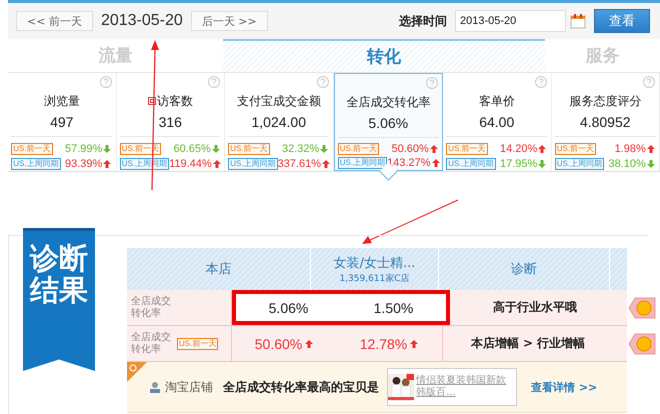 This screenshot has width=660, height=414. I want to click on current-date: 2013-05-20, so click(141, 21).